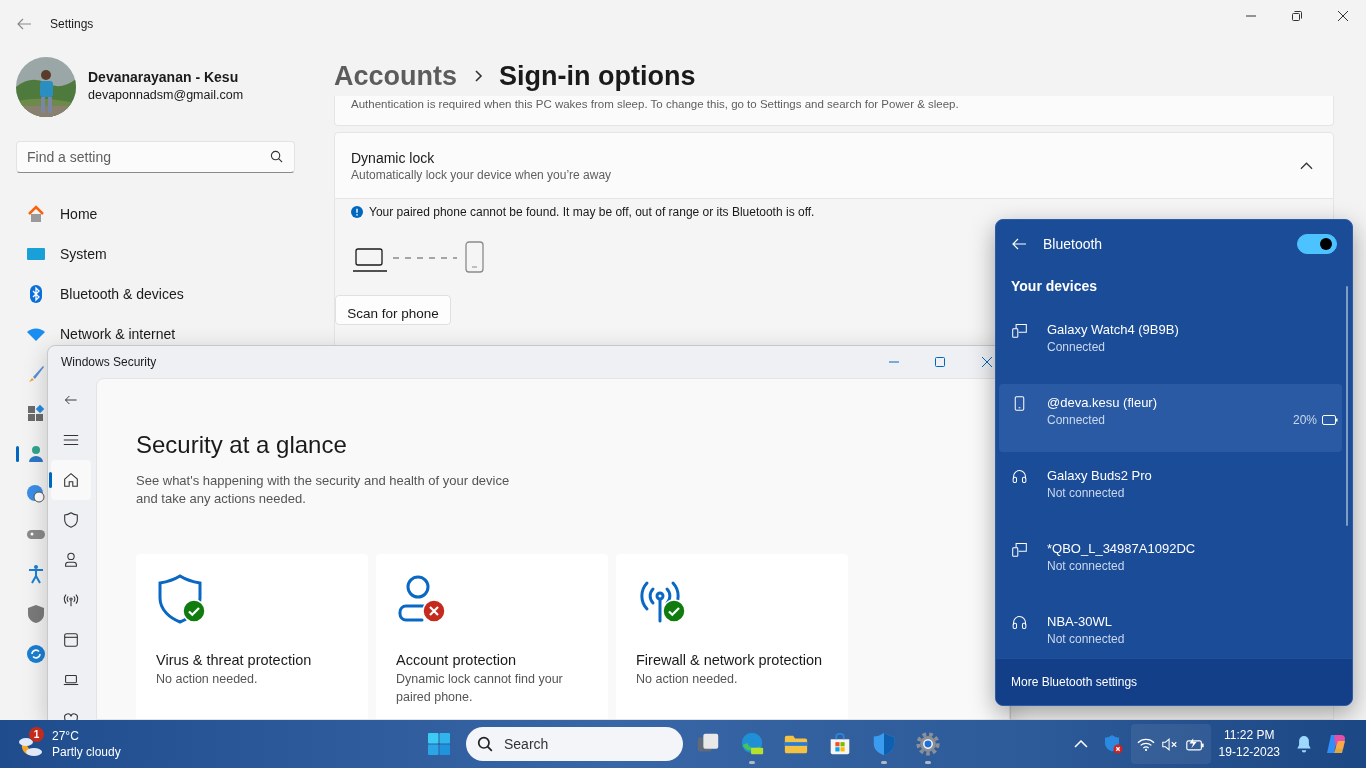  I want to click on page-title: Security at a glance, so click(242, 445).